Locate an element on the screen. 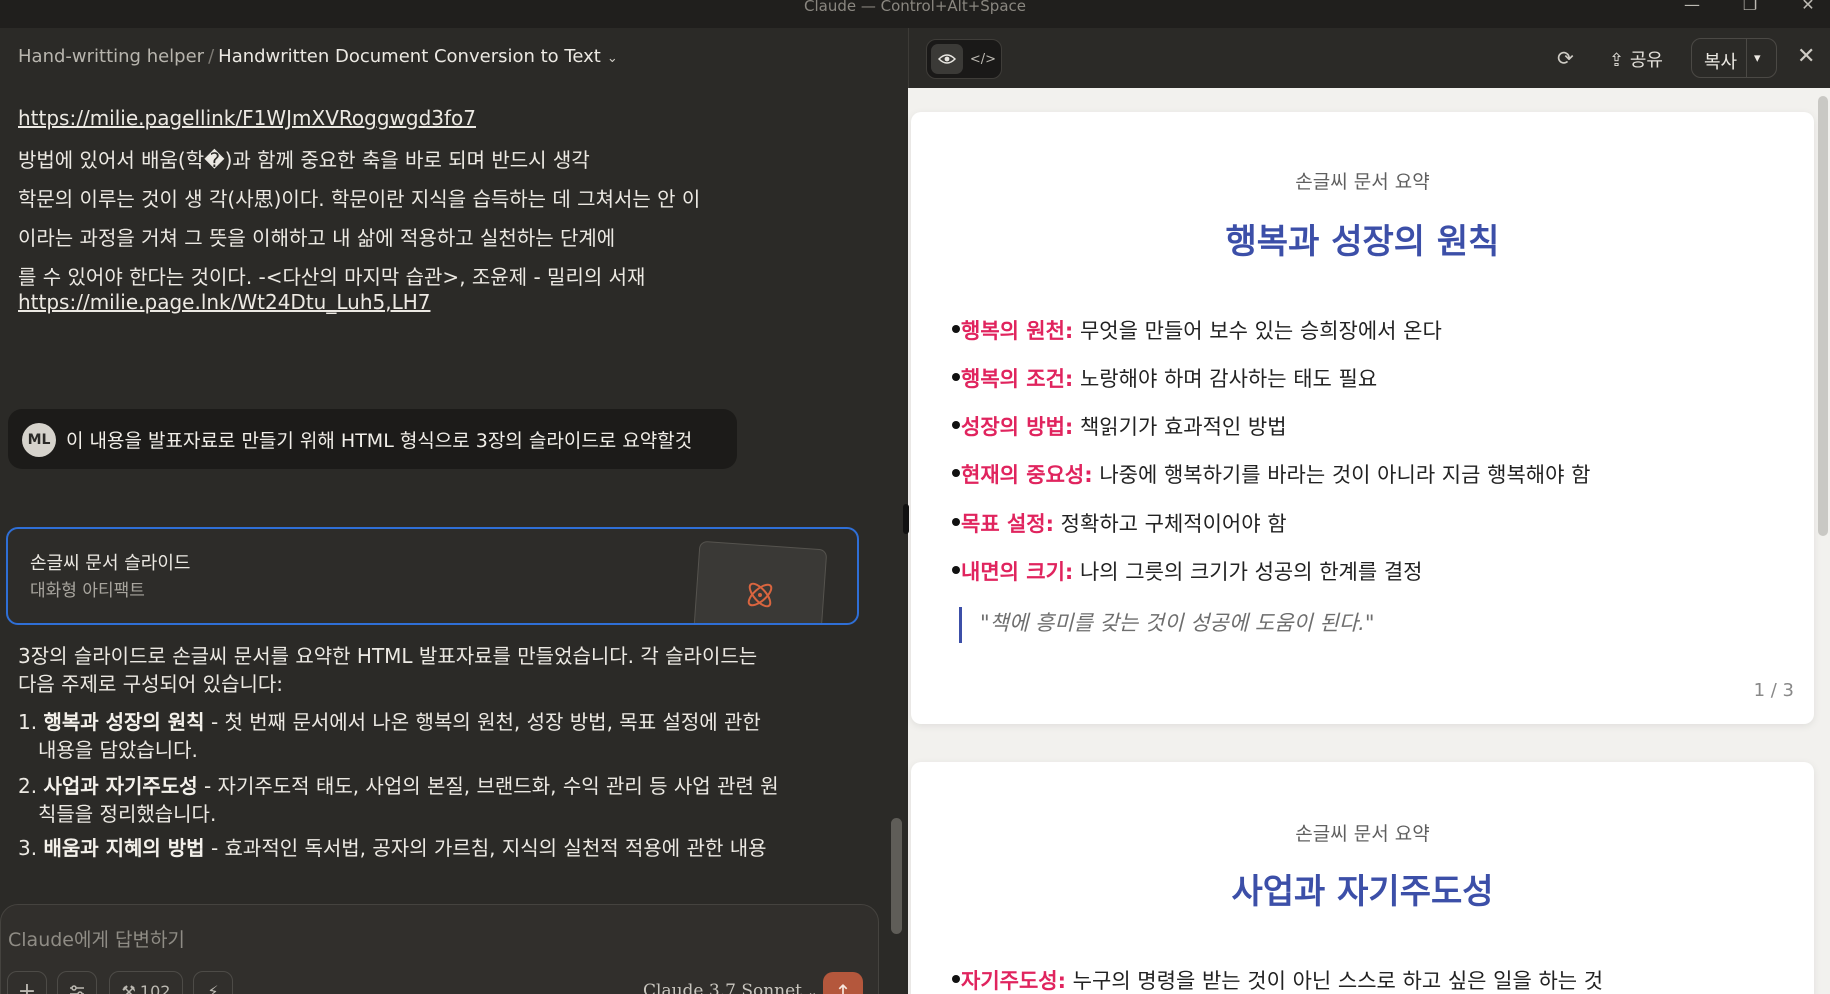  list-item: 행복의 원천: 무엇을 만들어 보수 있는 승희장에서 온다 is located at coordinates (1197, 330).